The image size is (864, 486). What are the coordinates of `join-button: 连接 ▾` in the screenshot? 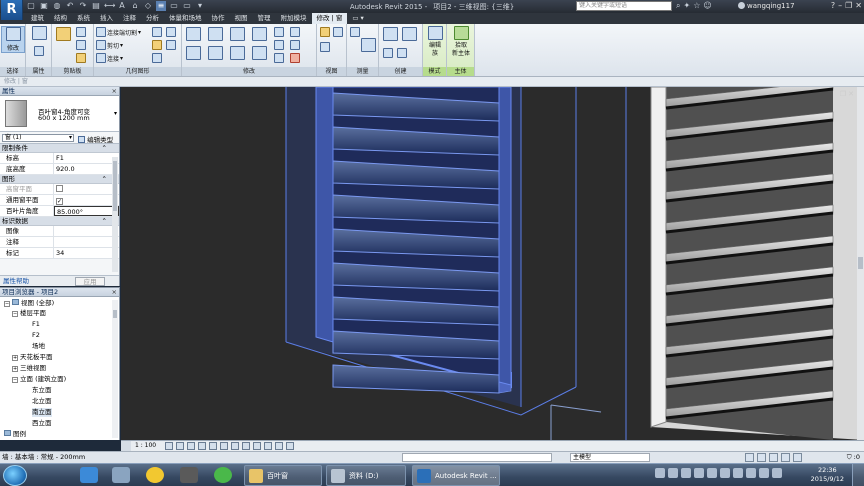 It's located at (109, 58).